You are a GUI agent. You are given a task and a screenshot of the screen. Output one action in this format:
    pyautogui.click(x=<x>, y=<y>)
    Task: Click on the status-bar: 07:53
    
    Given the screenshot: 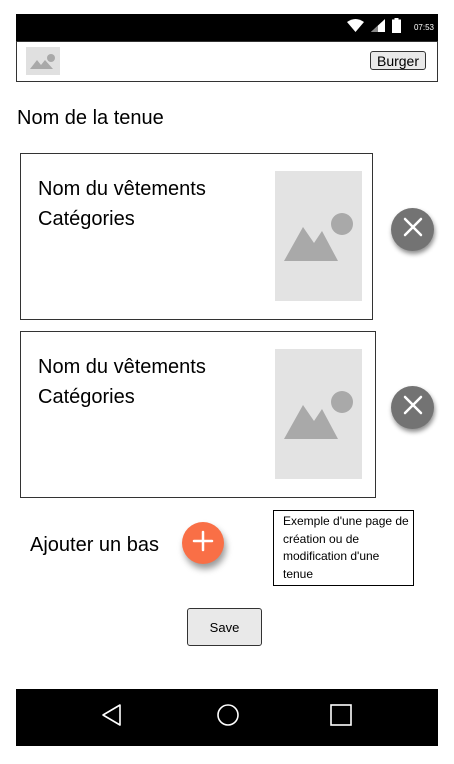 What is the action you would take?
    pyautogui.click(x=227, y=27)
    